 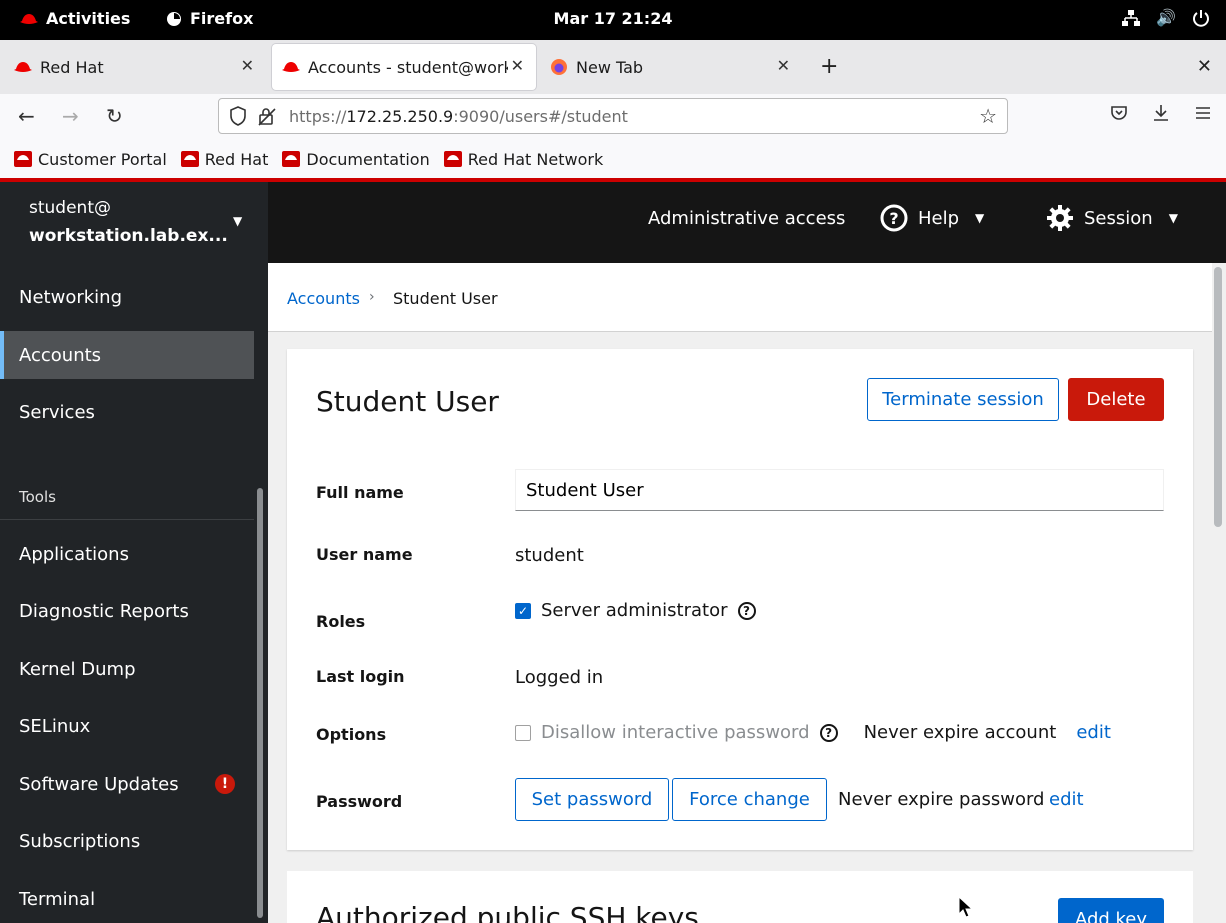 I want to click on updates-warning-badge: !, so click(x=225, y=784).